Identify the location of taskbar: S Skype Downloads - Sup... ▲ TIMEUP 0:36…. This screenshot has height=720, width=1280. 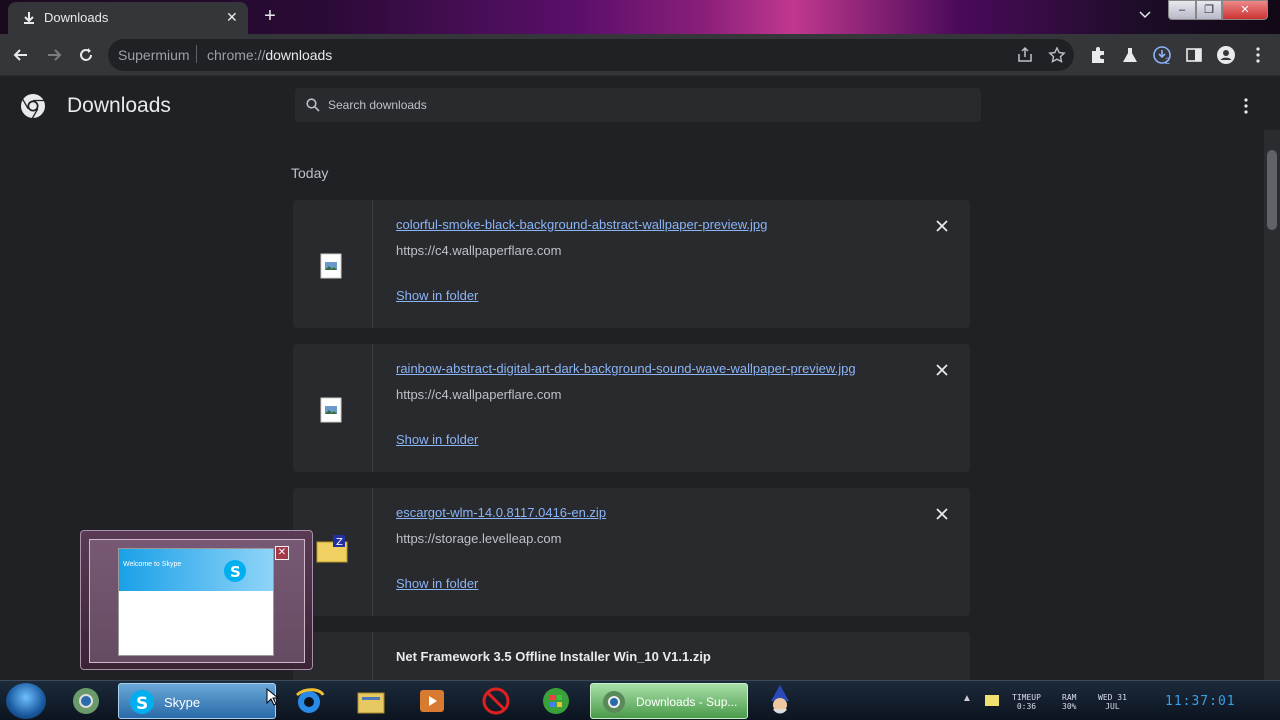
(640, 700).